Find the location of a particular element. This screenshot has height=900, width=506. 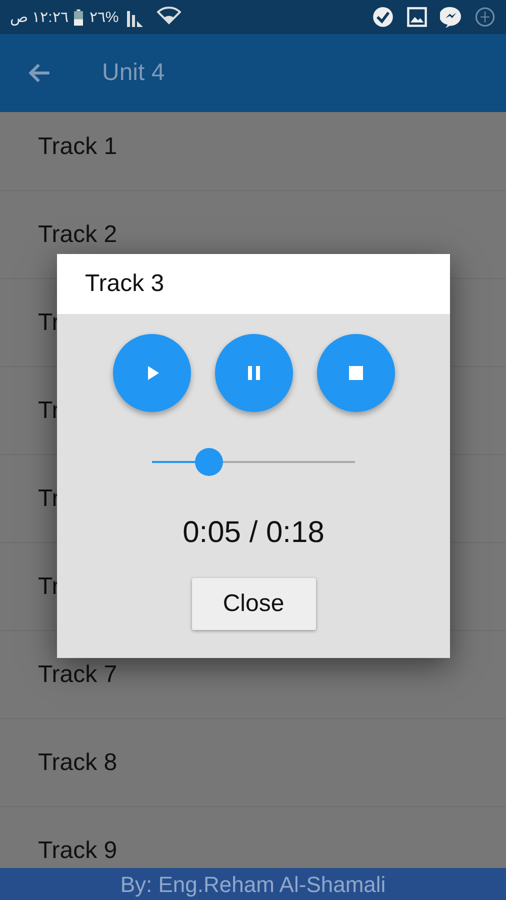

author-footer: By: Eng.Reham Al-Shamali is located at coordinates (253, 884).